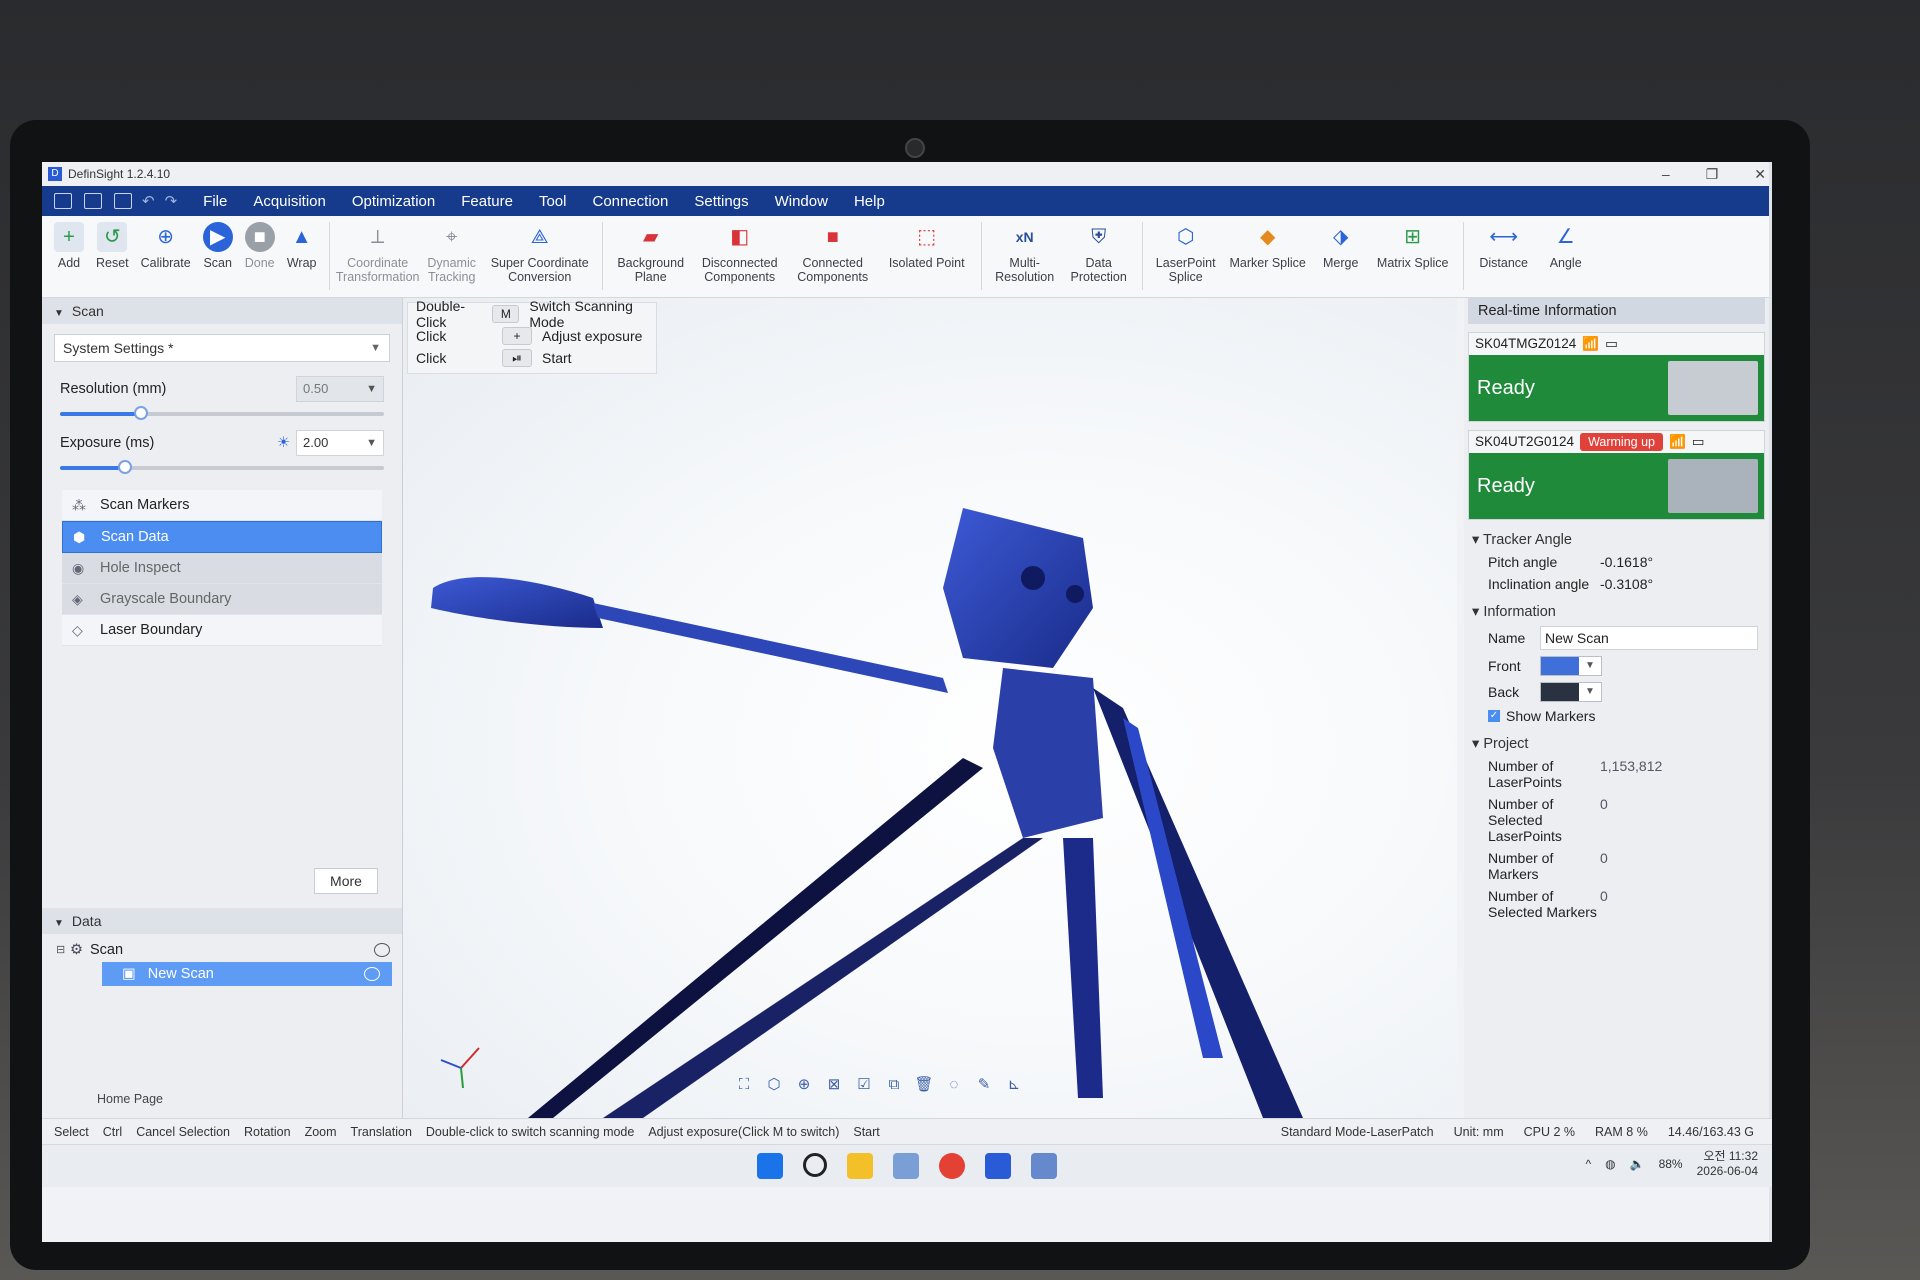 This screenshot has height=1280, width=1920. Describe the element at coordinates (222, 413) in the screenshot. I see `resolution-slider` at that location.